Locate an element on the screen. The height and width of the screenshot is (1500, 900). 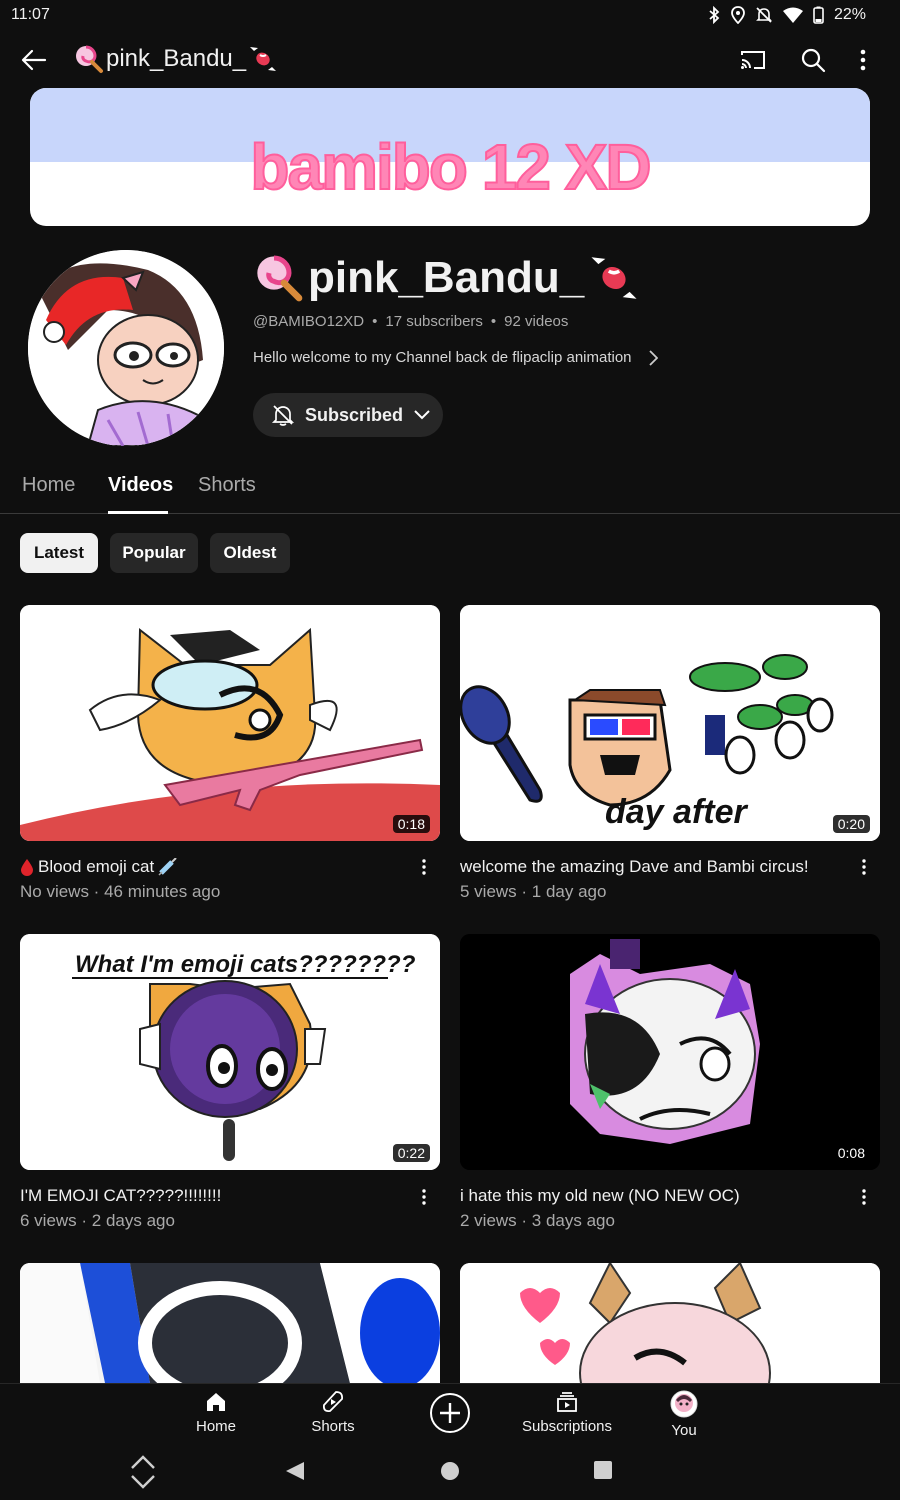
thumbnail-caption: What I'm emoji cats???????? is located at coordinates (245, 964).